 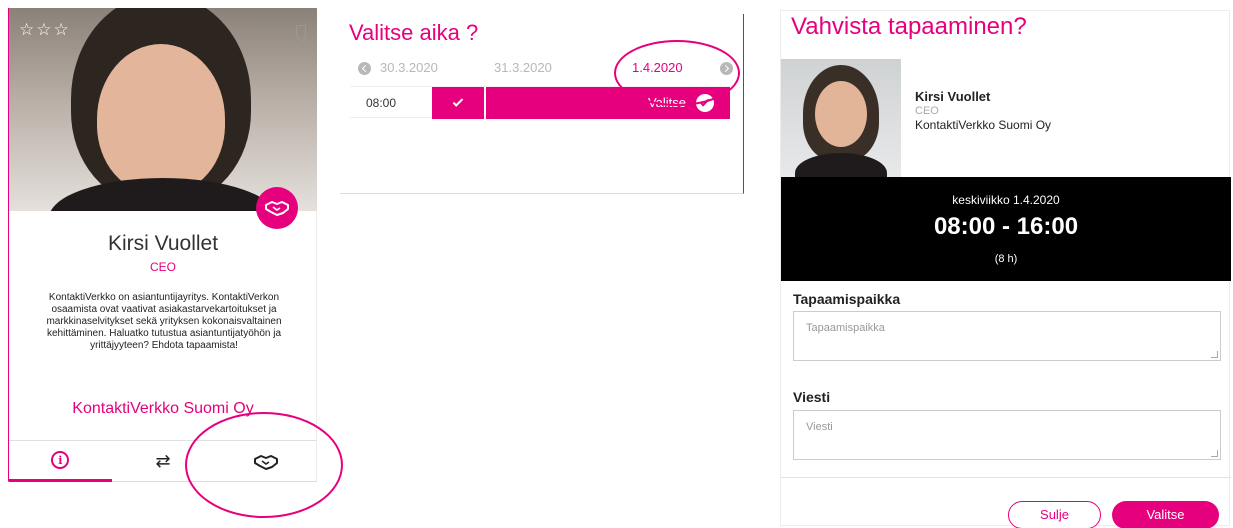 What do you see at coordinates (1165, 514) in the screenshot?
I see `confirm-button: Valitse` at bounding box center [1165, 514].